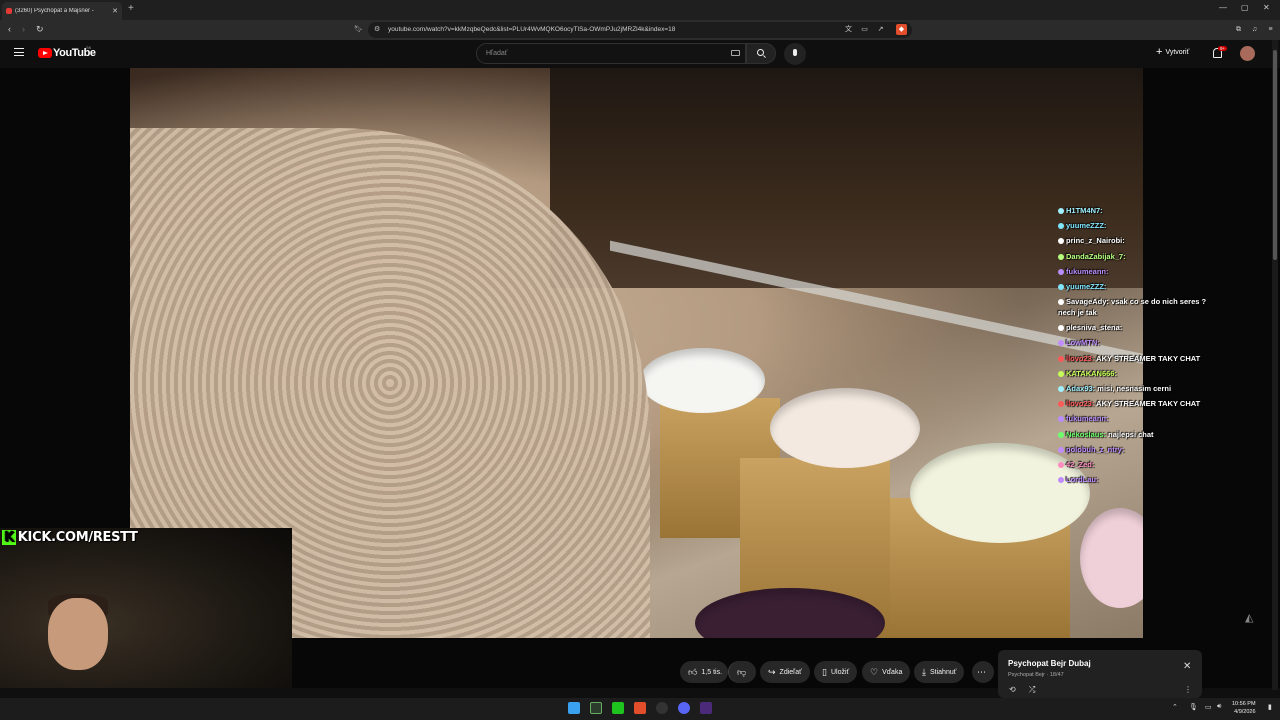  What do you see at coordinates (1138, 342) in the screenshot?
I see `chat-message: LowMTN:` at bounding box center [1138, 342].